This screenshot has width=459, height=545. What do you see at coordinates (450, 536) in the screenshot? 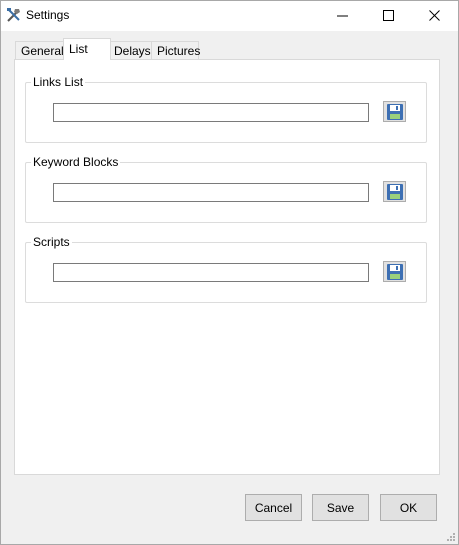
I see `resize-grip-icon` at bounding box center [450, 536].